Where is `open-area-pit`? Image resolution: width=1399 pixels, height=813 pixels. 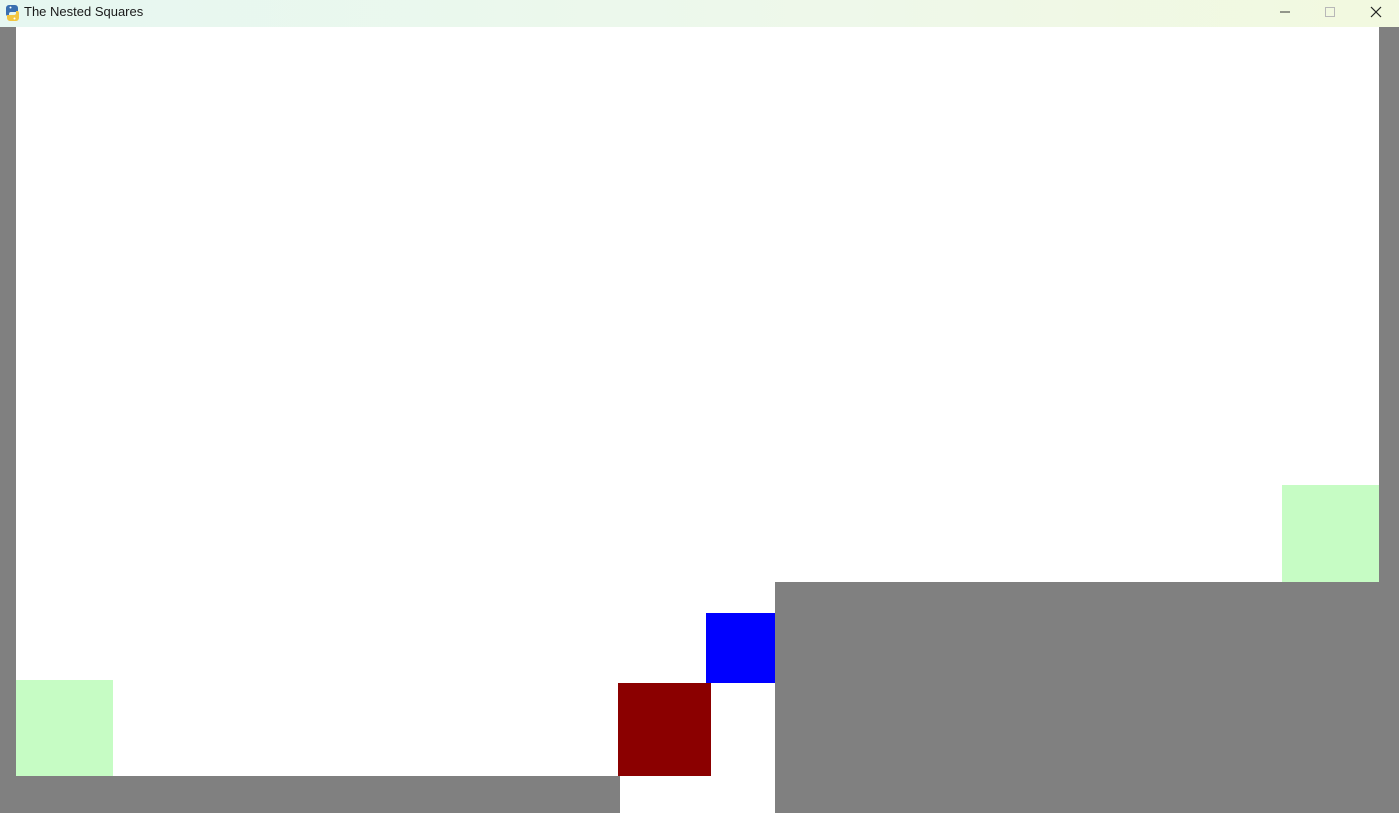
open-area-pit is located at coordinates (697, 794).